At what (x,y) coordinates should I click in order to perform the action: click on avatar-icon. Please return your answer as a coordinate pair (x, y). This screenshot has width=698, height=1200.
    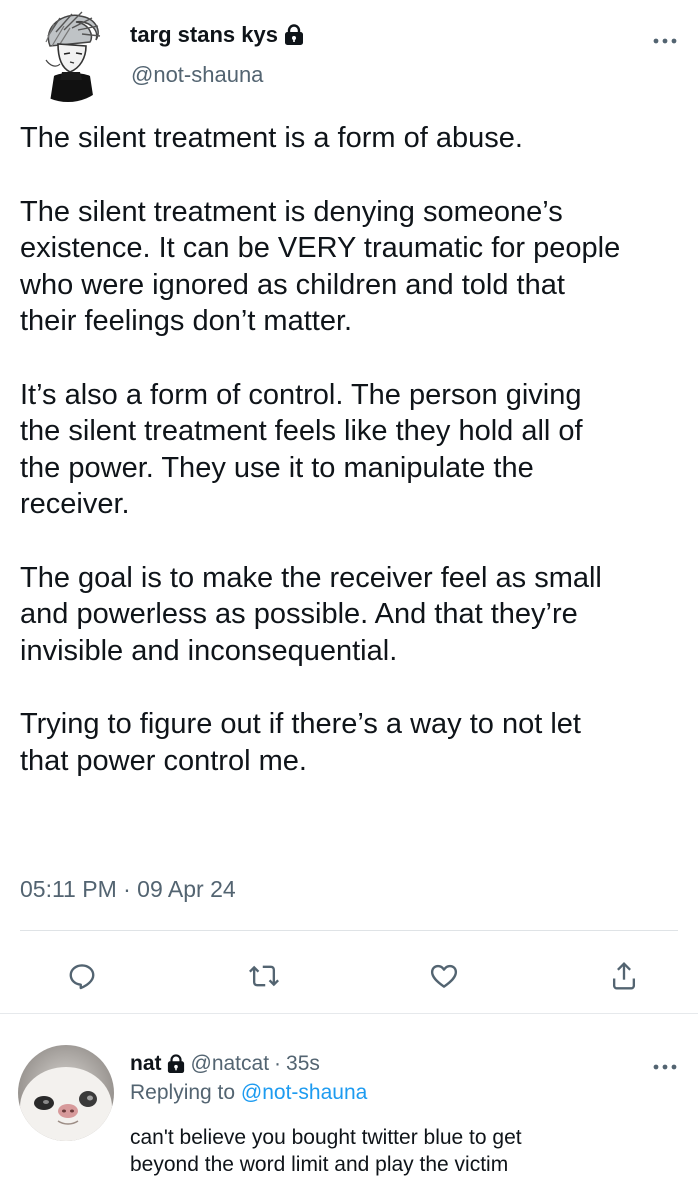
    Looking at the image, I should click on (68, 54).